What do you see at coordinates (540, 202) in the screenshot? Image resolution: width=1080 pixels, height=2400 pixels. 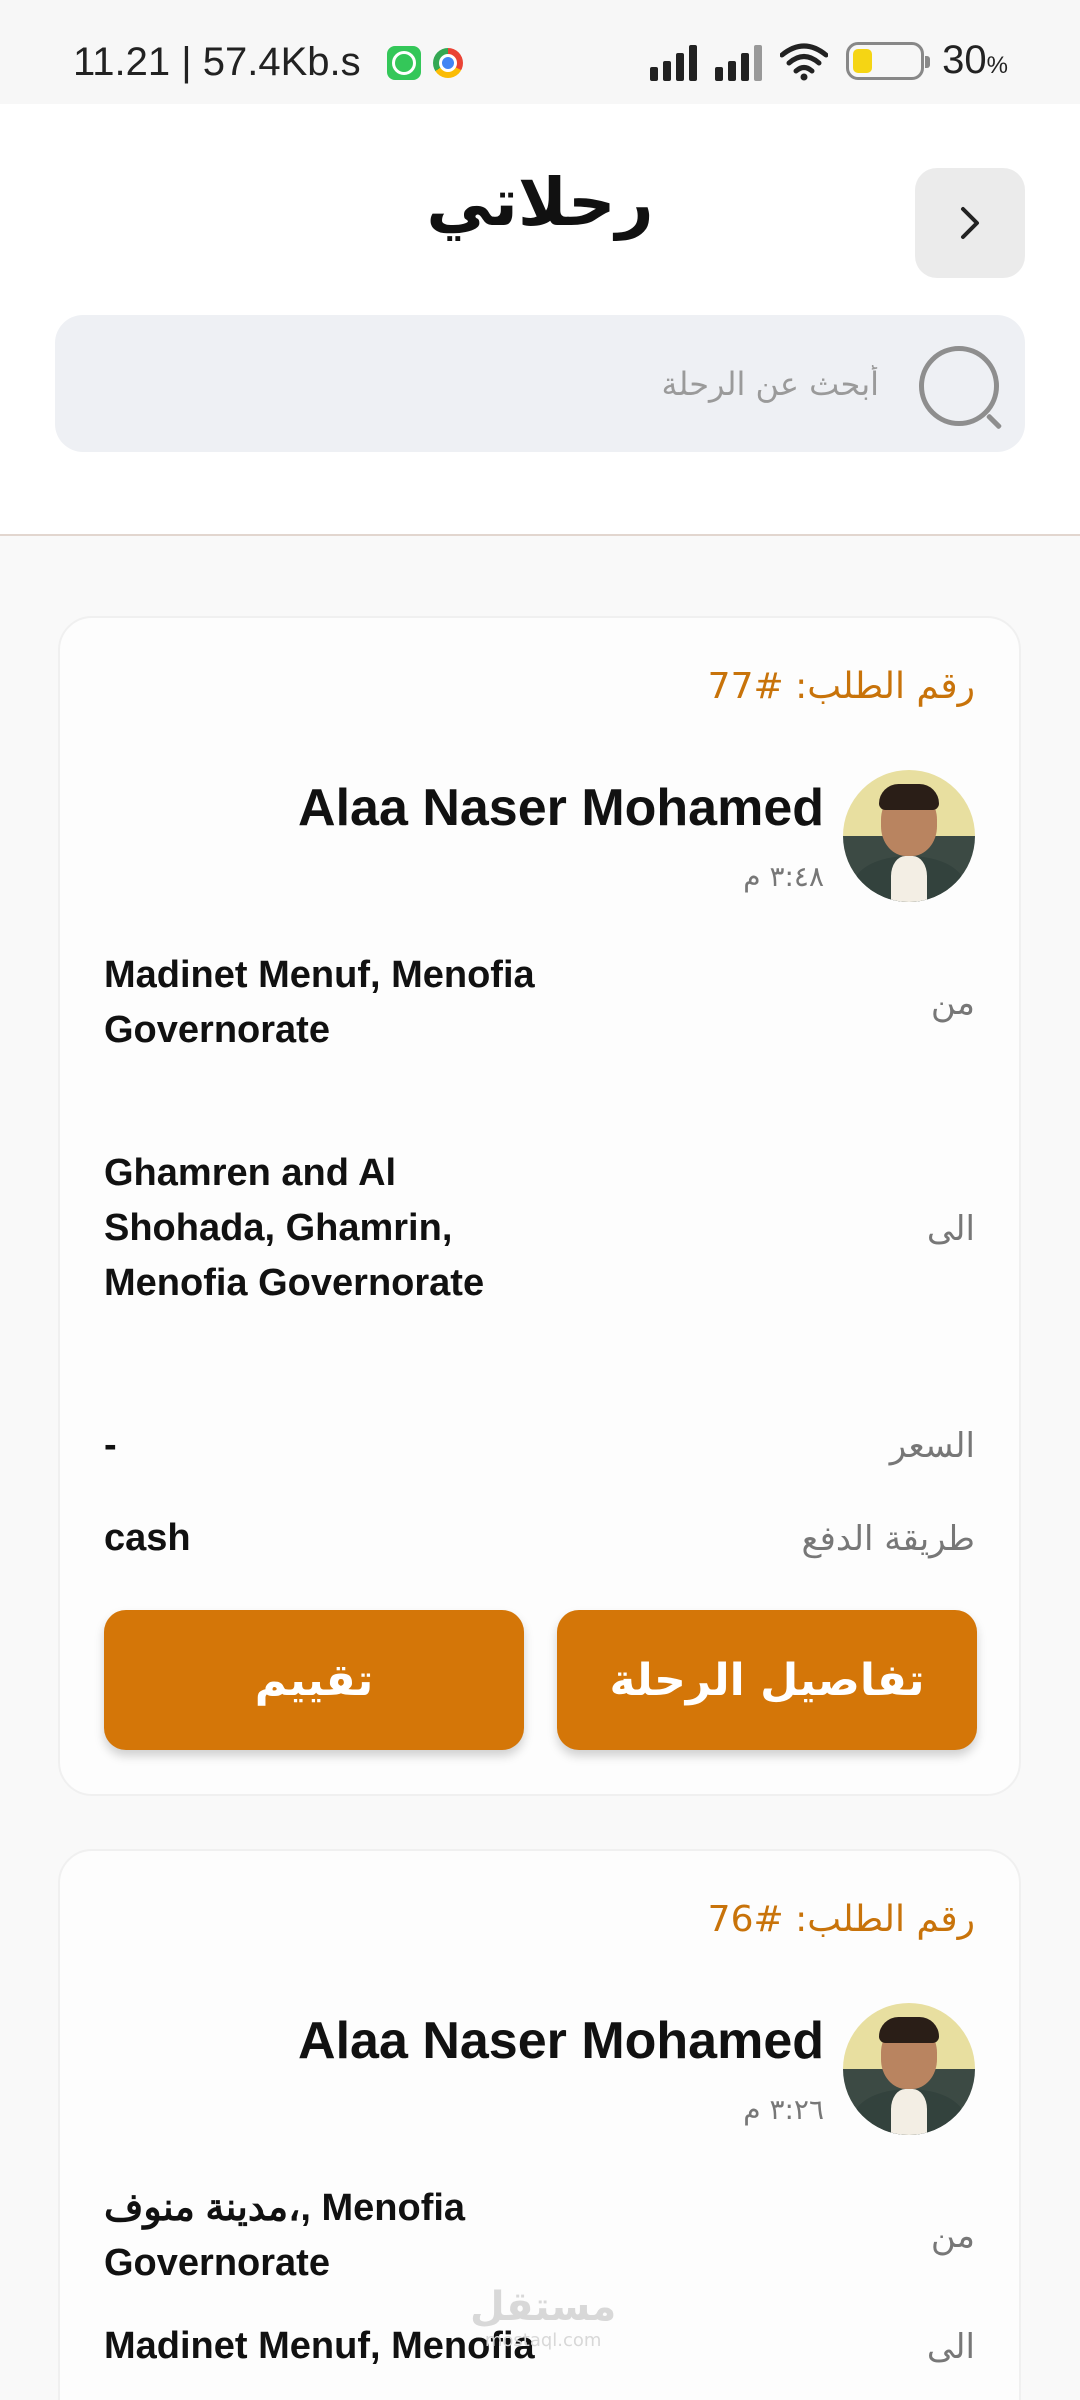 I see `page-title: رحلاتي` at bounding box center [540, 202].